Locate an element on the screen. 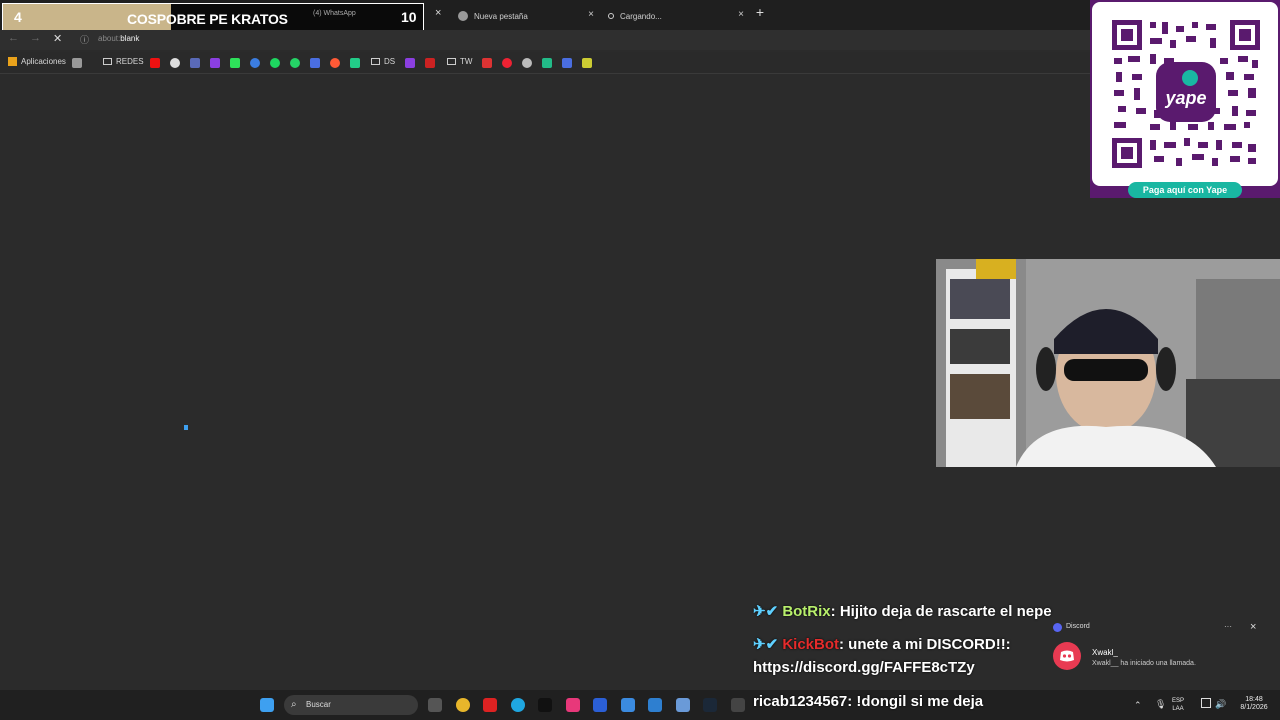 The height and width of the screenshot is (720, 1280). kill-counter-overlay: 4 COSPOBRE PE KRATOS (4) WhatsApp 10 is located at coordinates (213, 17).